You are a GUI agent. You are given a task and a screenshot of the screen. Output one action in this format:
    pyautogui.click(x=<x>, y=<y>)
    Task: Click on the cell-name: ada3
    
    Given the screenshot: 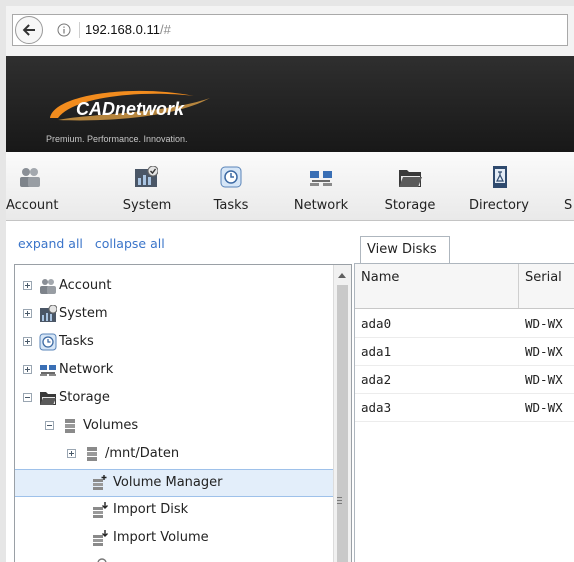 What is the action you would take?
    pyautogui.click(x=376, y=407)
    